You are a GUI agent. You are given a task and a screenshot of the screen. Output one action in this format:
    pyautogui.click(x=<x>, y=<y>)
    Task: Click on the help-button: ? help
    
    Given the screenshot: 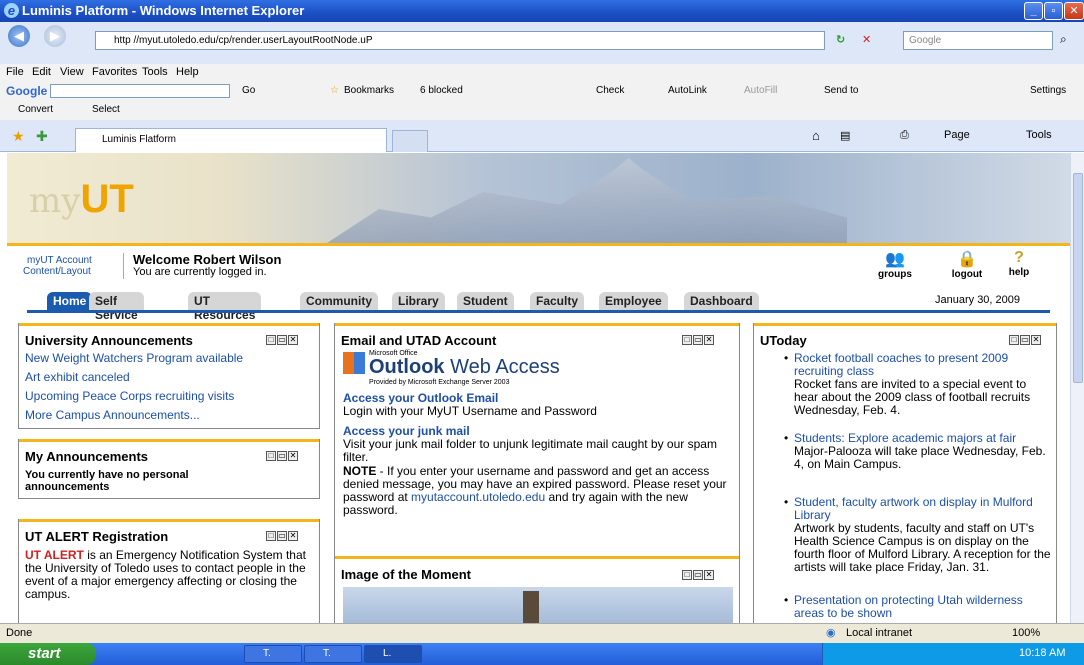 What is the action you would take?
    pyautogui.click(x=1019, y=263)
    